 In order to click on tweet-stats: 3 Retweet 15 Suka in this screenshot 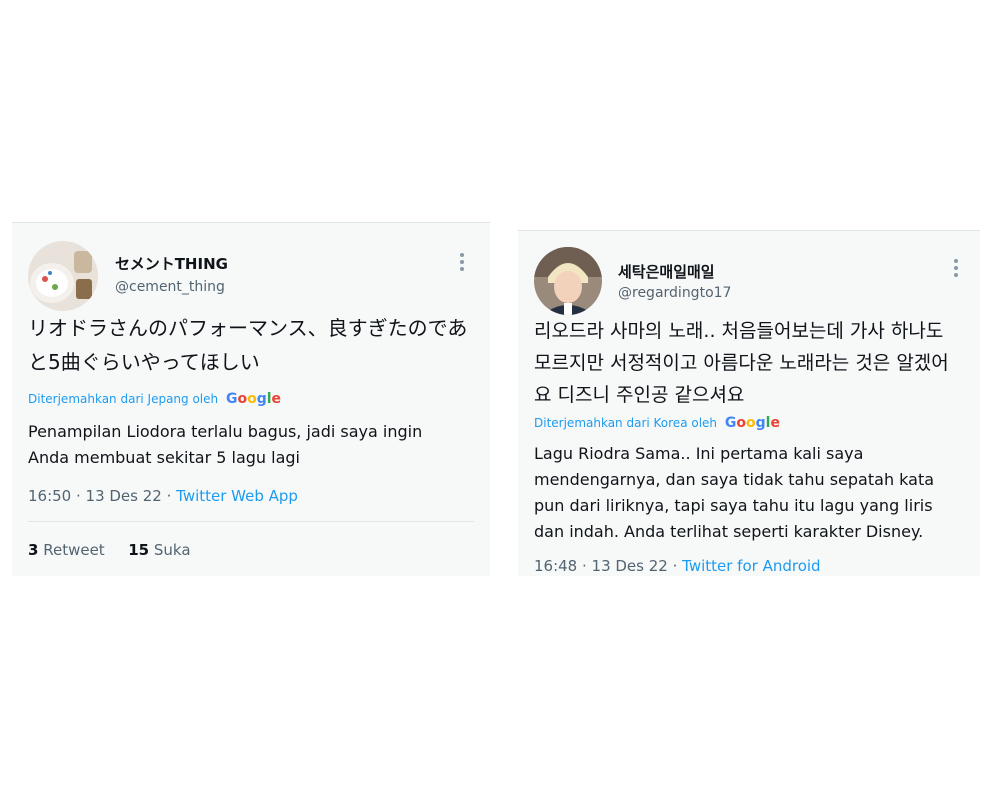, I will do `click(109, 550)`.